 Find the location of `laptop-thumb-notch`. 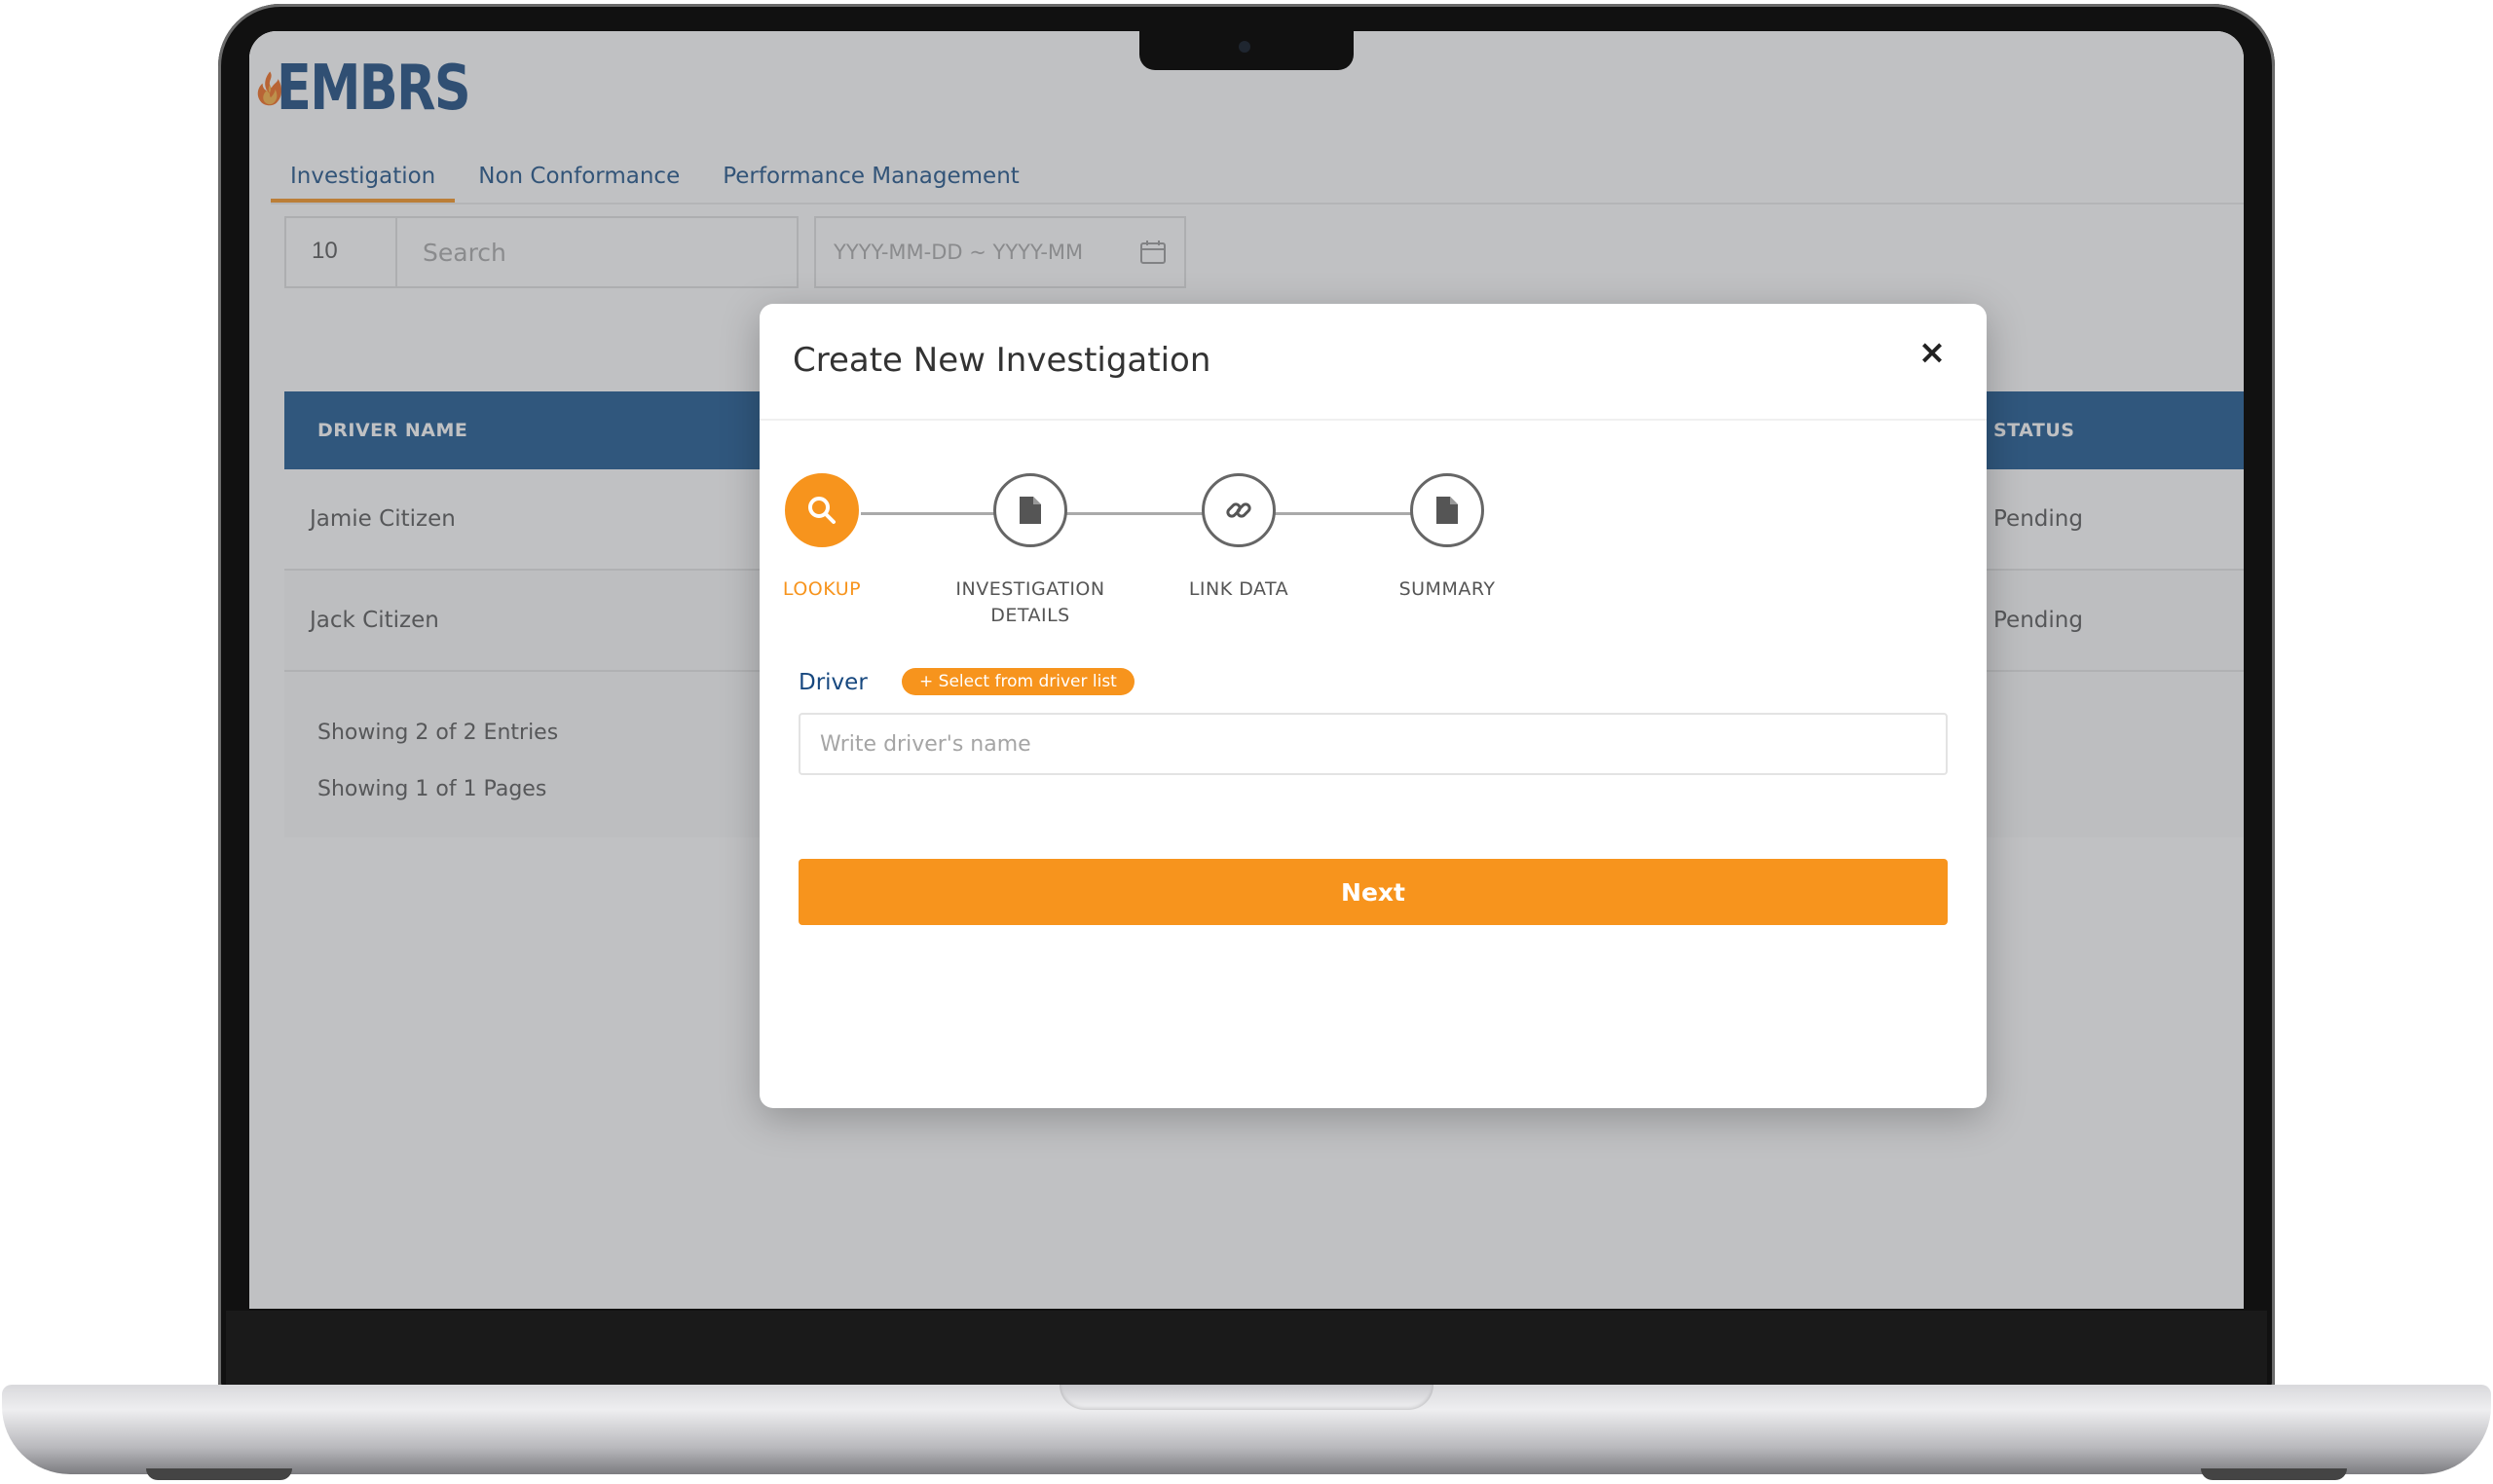

laptop-thumb-notch is located at coordinates (1247, 1397).